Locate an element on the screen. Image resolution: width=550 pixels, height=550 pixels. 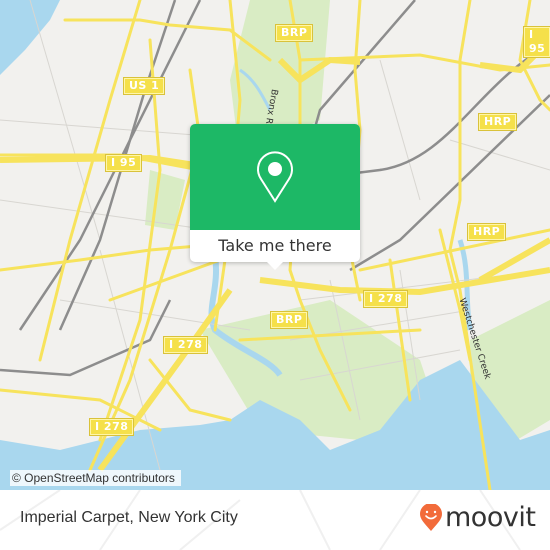
popup-header is located at coordinates (275, 177).